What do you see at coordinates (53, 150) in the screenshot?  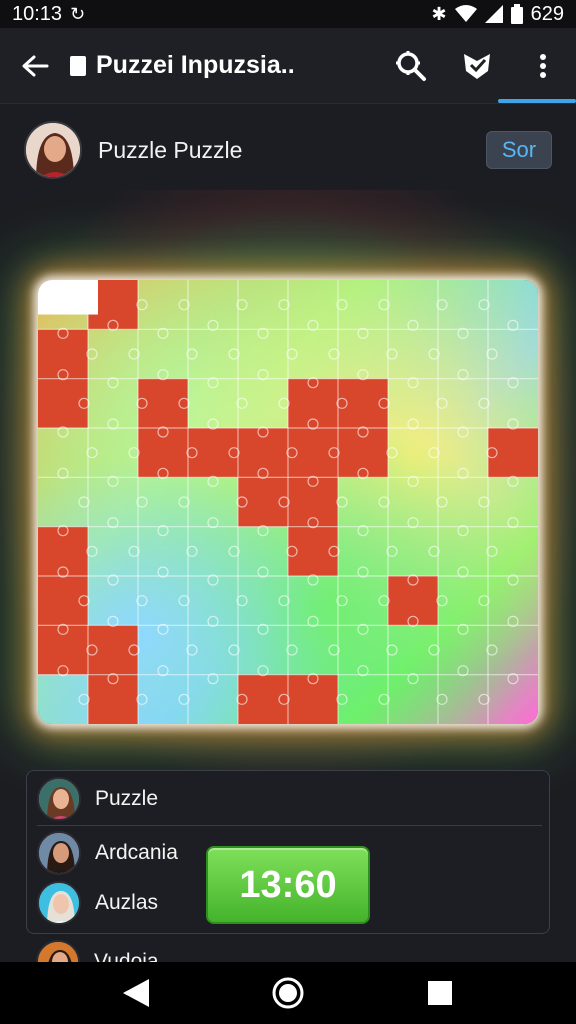 I see `avatar` at bounding box center [53, 150].